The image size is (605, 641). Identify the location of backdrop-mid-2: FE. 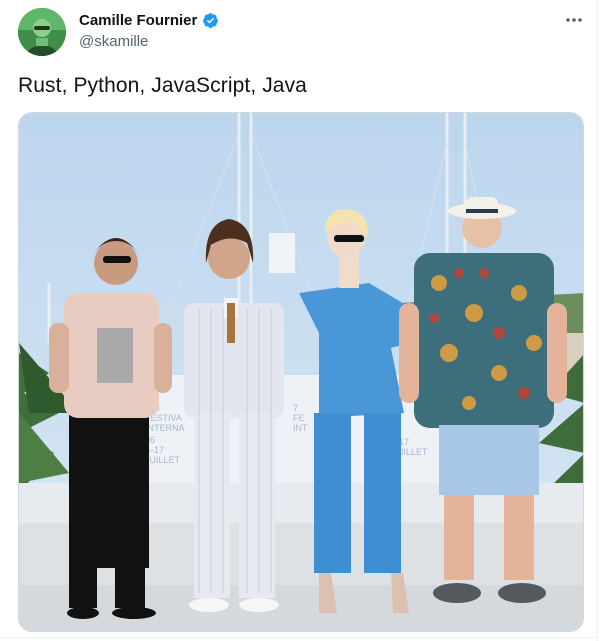
(299, 418).